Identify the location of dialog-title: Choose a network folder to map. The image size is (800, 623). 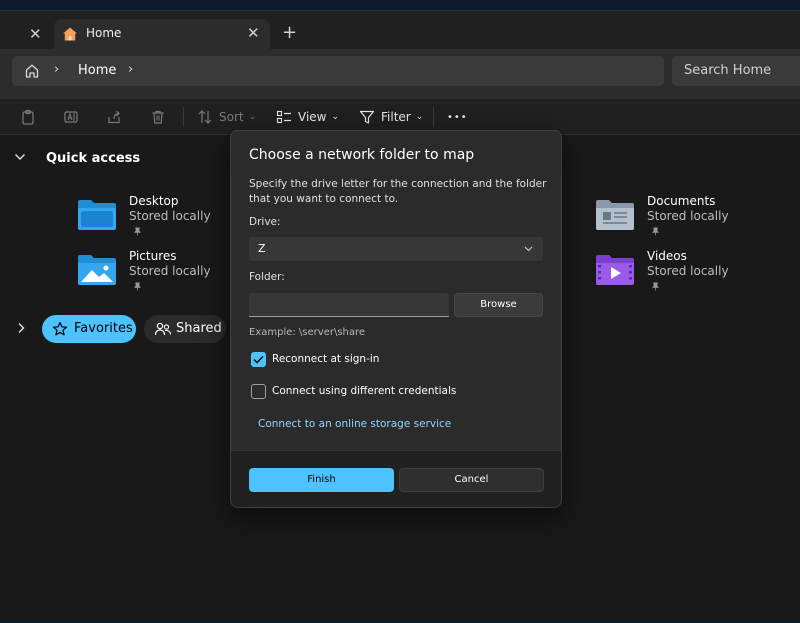
(362, 155).